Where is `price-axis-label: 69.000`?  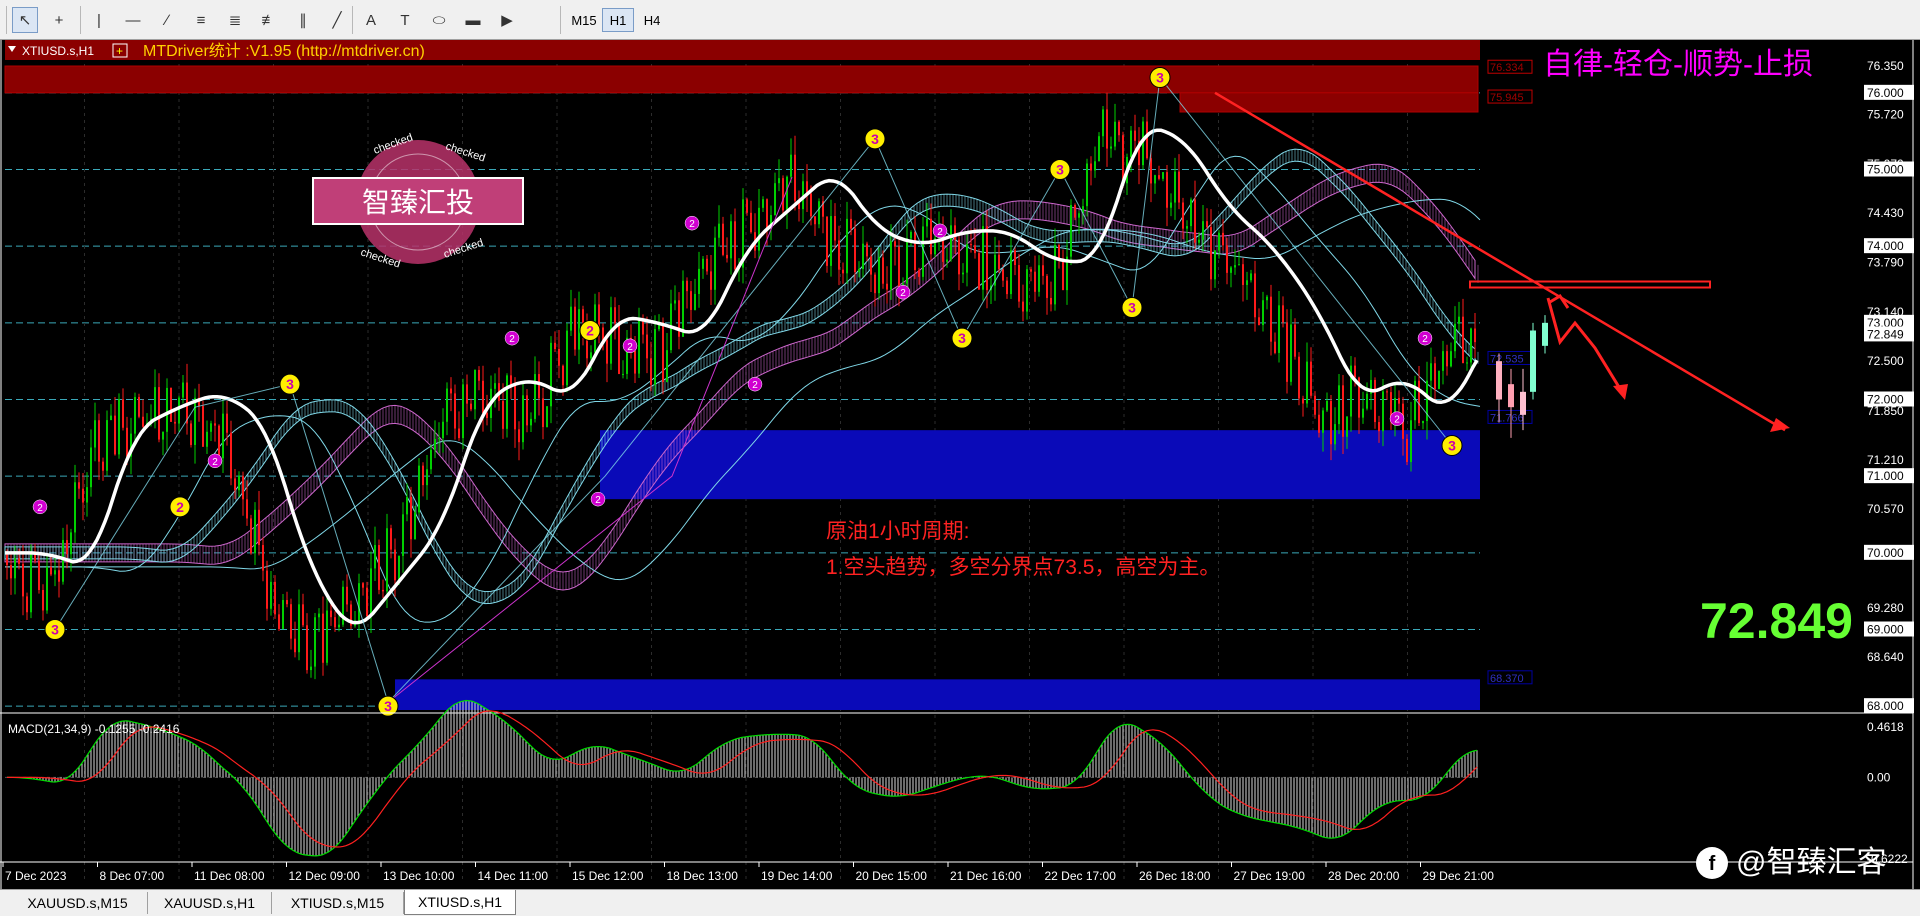 price-axis-label: 69.000 is located at coordinates (1885, 630).